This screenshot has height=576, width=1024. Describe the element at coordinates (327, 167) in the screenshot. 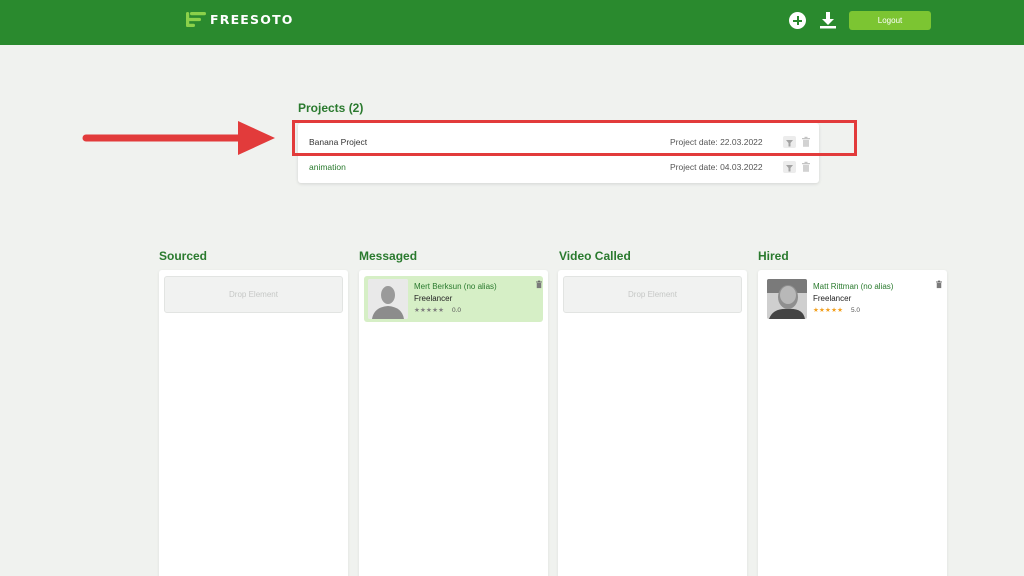

I see `project-name: animation` at that location.